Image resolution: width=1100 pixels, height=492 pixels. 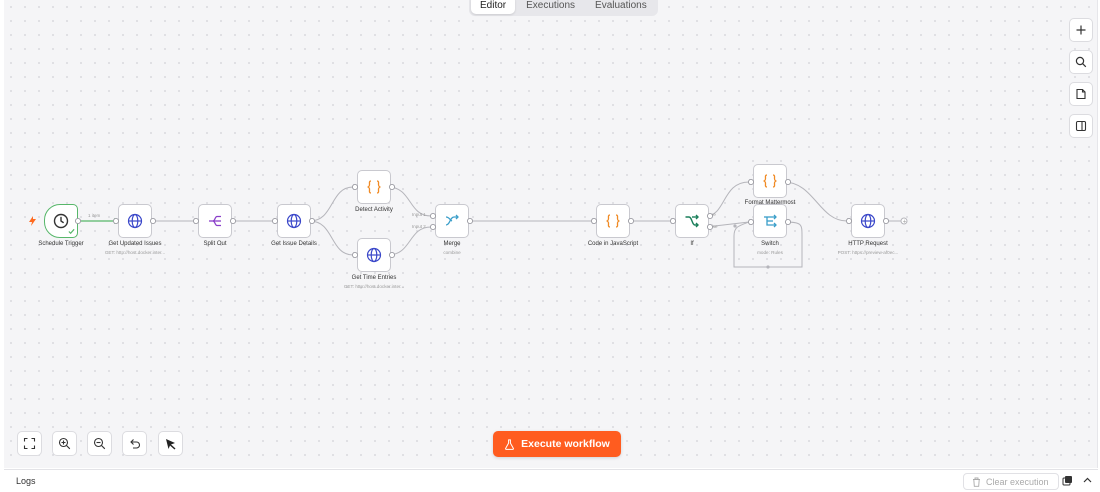 I want to click on zoom-in-icon, so click(x=64, y=443).